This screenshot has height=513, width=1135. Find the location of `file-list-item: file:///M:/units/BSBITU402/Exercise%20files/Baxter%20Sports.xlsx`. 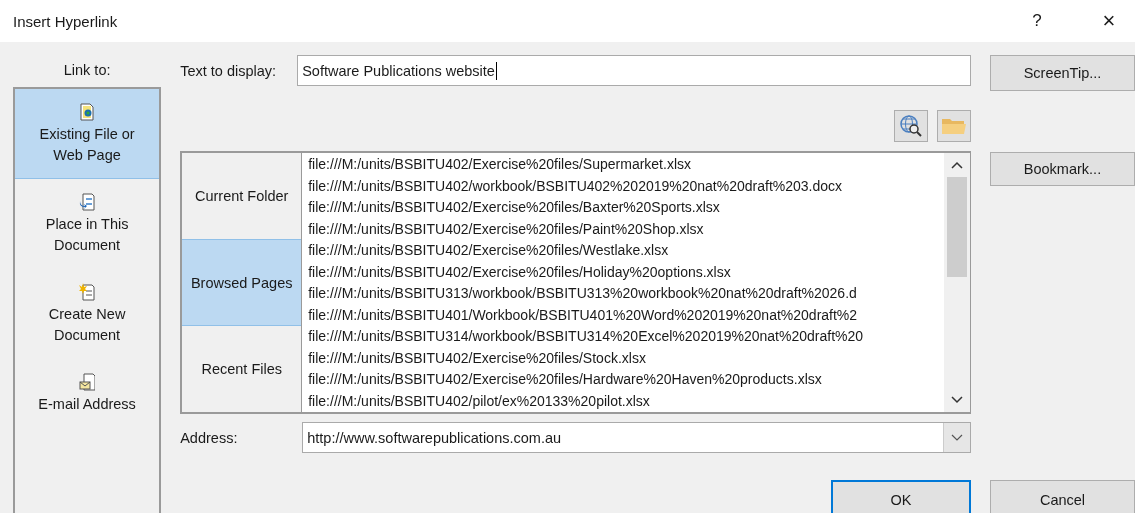

file-list-item: file:///M:/units/BSBITU402/Exercise%20files/Baxter%20Sports.xlsx is located at coordinates (626, 208).